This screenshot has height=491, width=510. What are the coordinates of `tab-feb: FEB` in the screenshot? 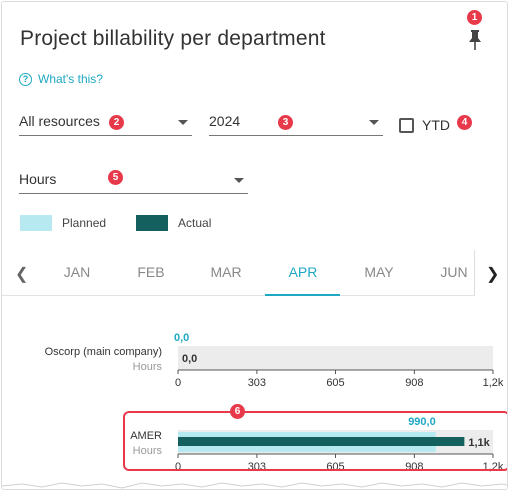 It's located at (151, 272).